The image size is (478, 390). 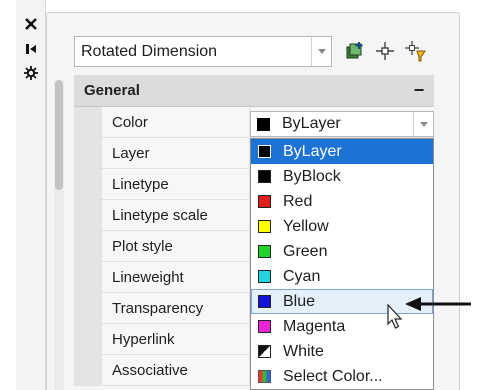 I want to click on palette-title-strip, so click(x=31, y=195).